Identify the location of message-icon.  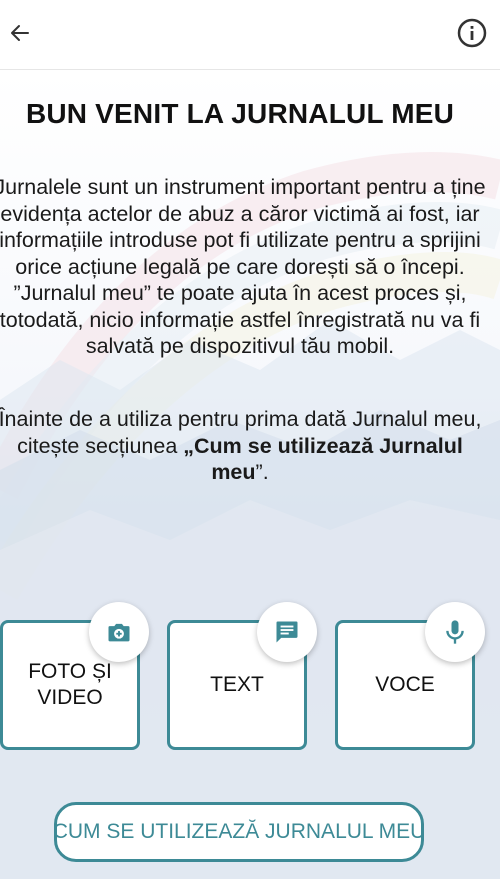
(287, 632).